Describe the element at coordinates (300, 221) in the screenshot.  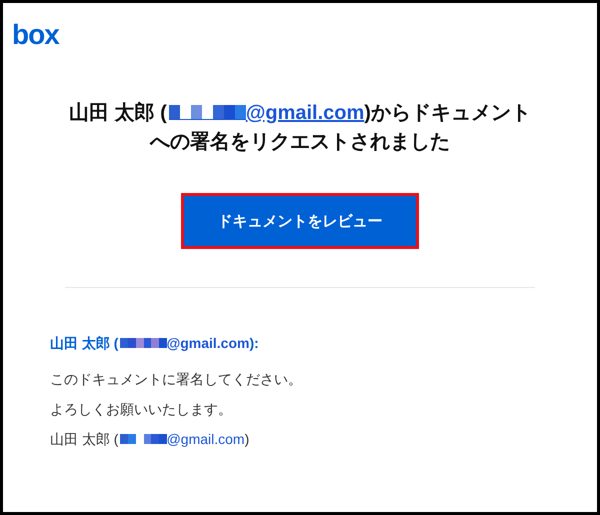
I see `review-button: ドキュメントをレビュー` at that location.